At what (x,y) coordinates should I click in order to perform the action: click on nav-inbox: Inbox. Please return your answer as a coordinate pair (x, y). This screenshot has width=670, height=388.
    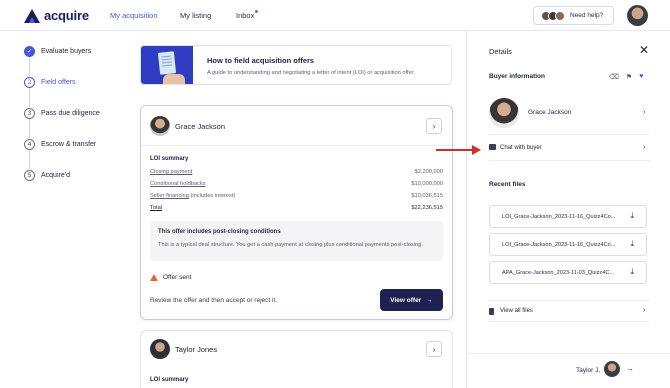
    Looking at the image, I should click on (247, 15).